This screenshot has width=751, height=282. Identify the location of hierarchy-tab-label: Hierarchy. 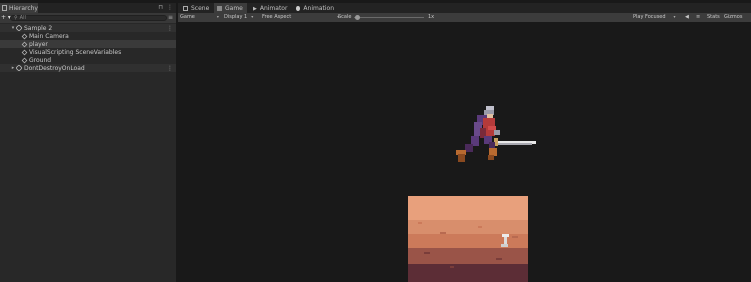
(23, 8).